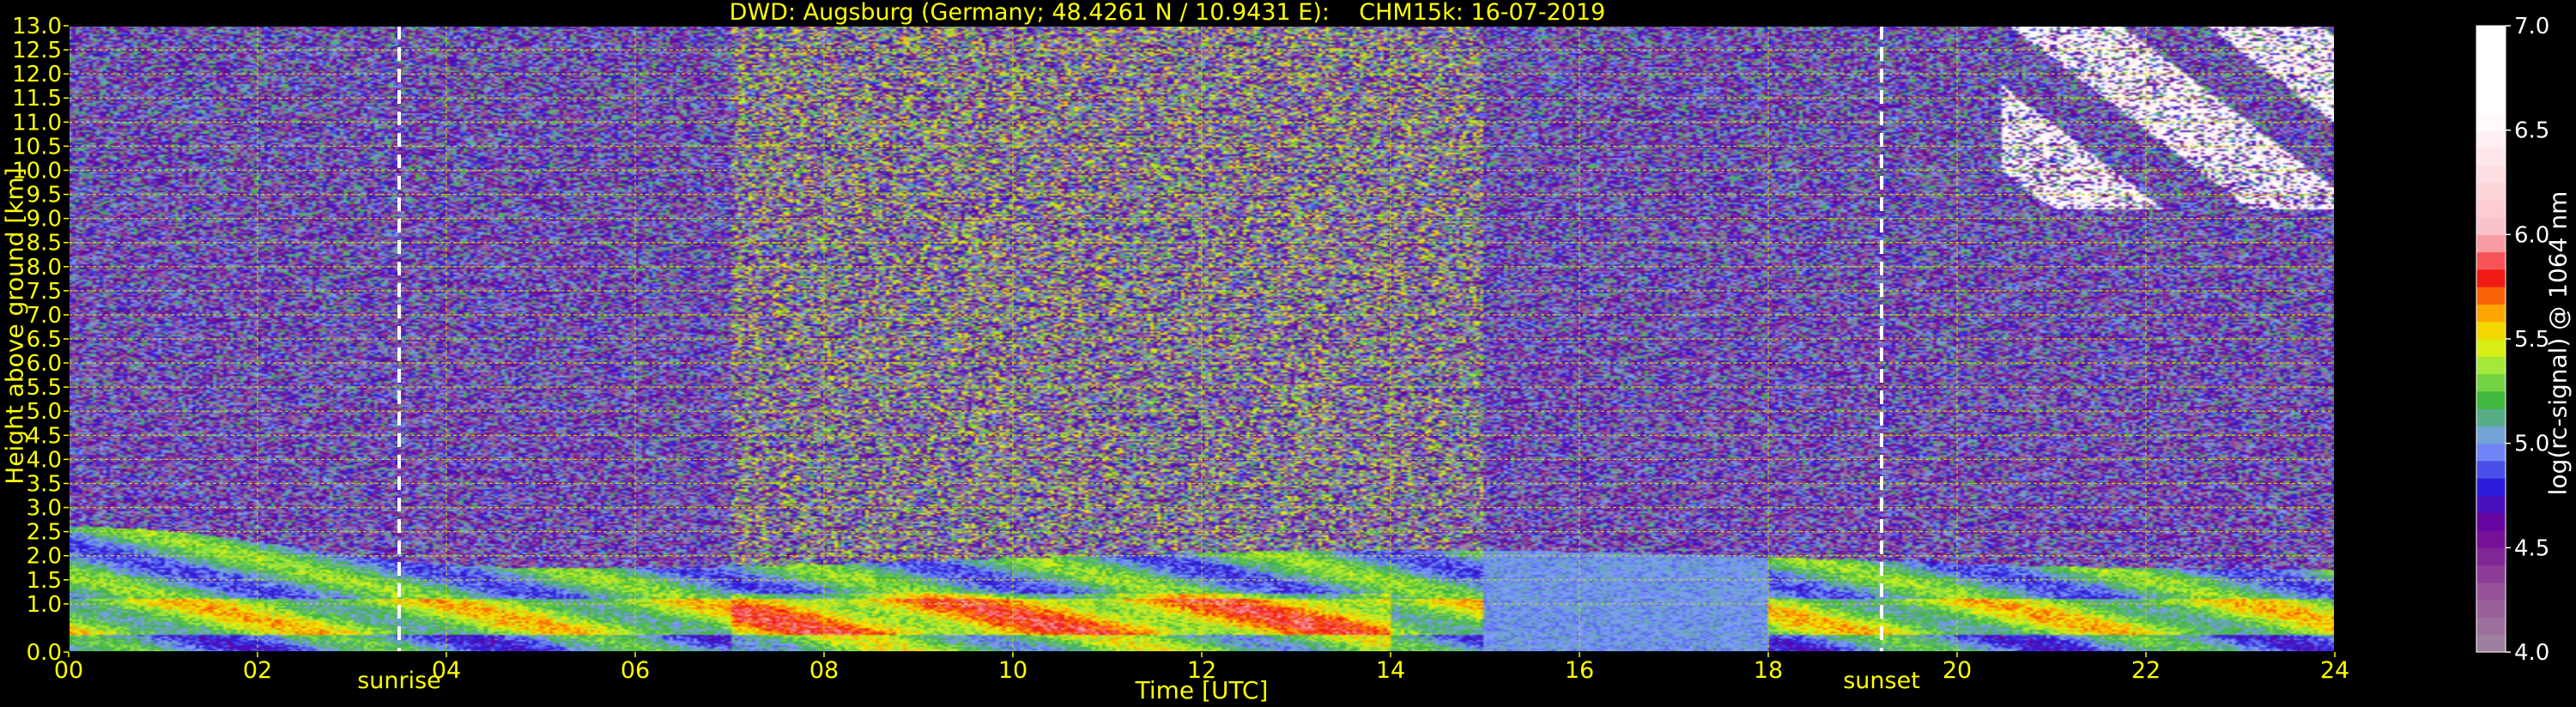 This screenshot has height=707, width=2576. I want to click on colorbar-tick-label: 4.5, so click(2531, 548).